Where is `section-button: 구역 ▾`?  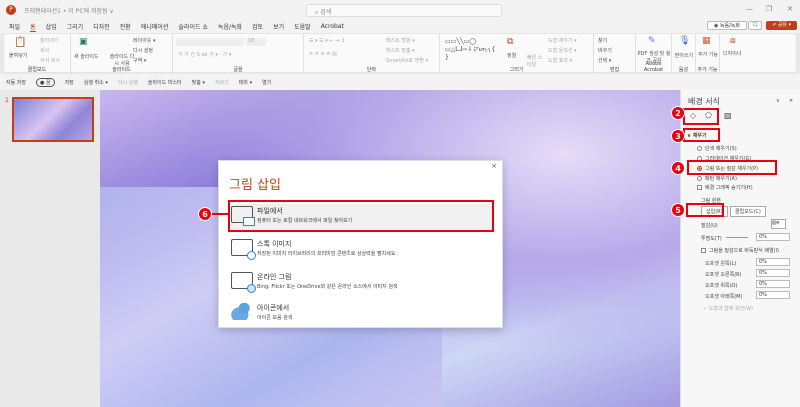
section-button: 구역 ▾ is located at coordinates (139, 60).